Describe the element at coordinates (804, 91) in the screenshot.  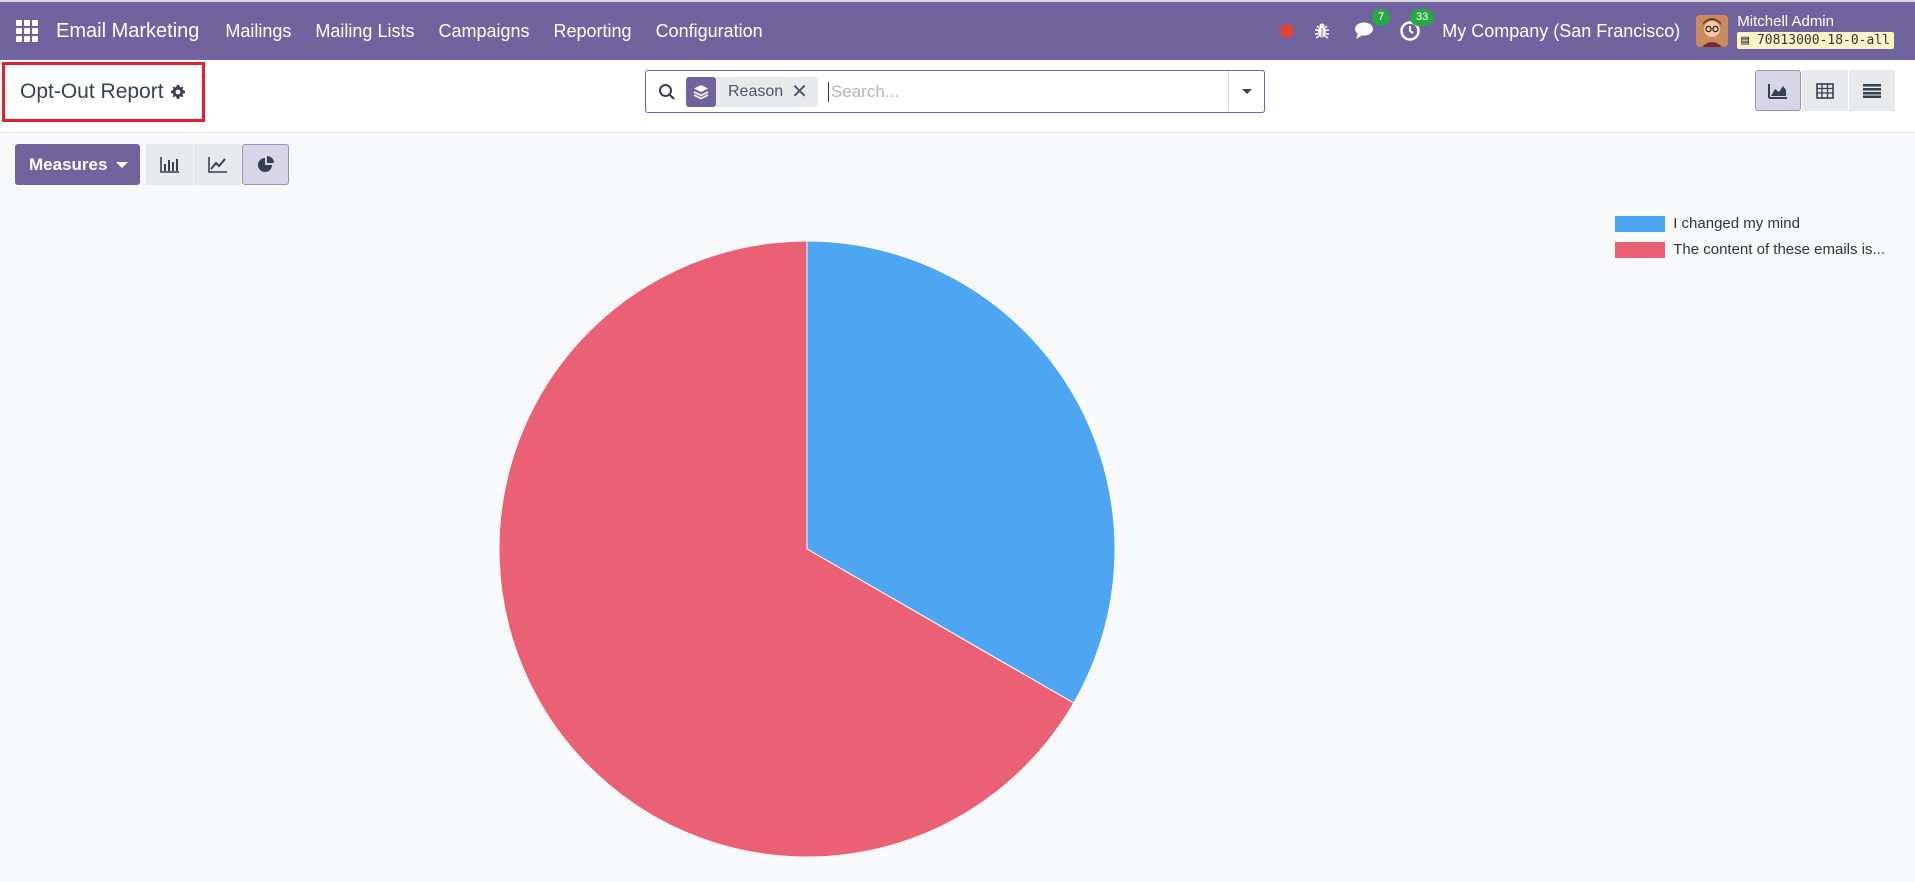
I see `remove-facet-icon: ✕` at that location.